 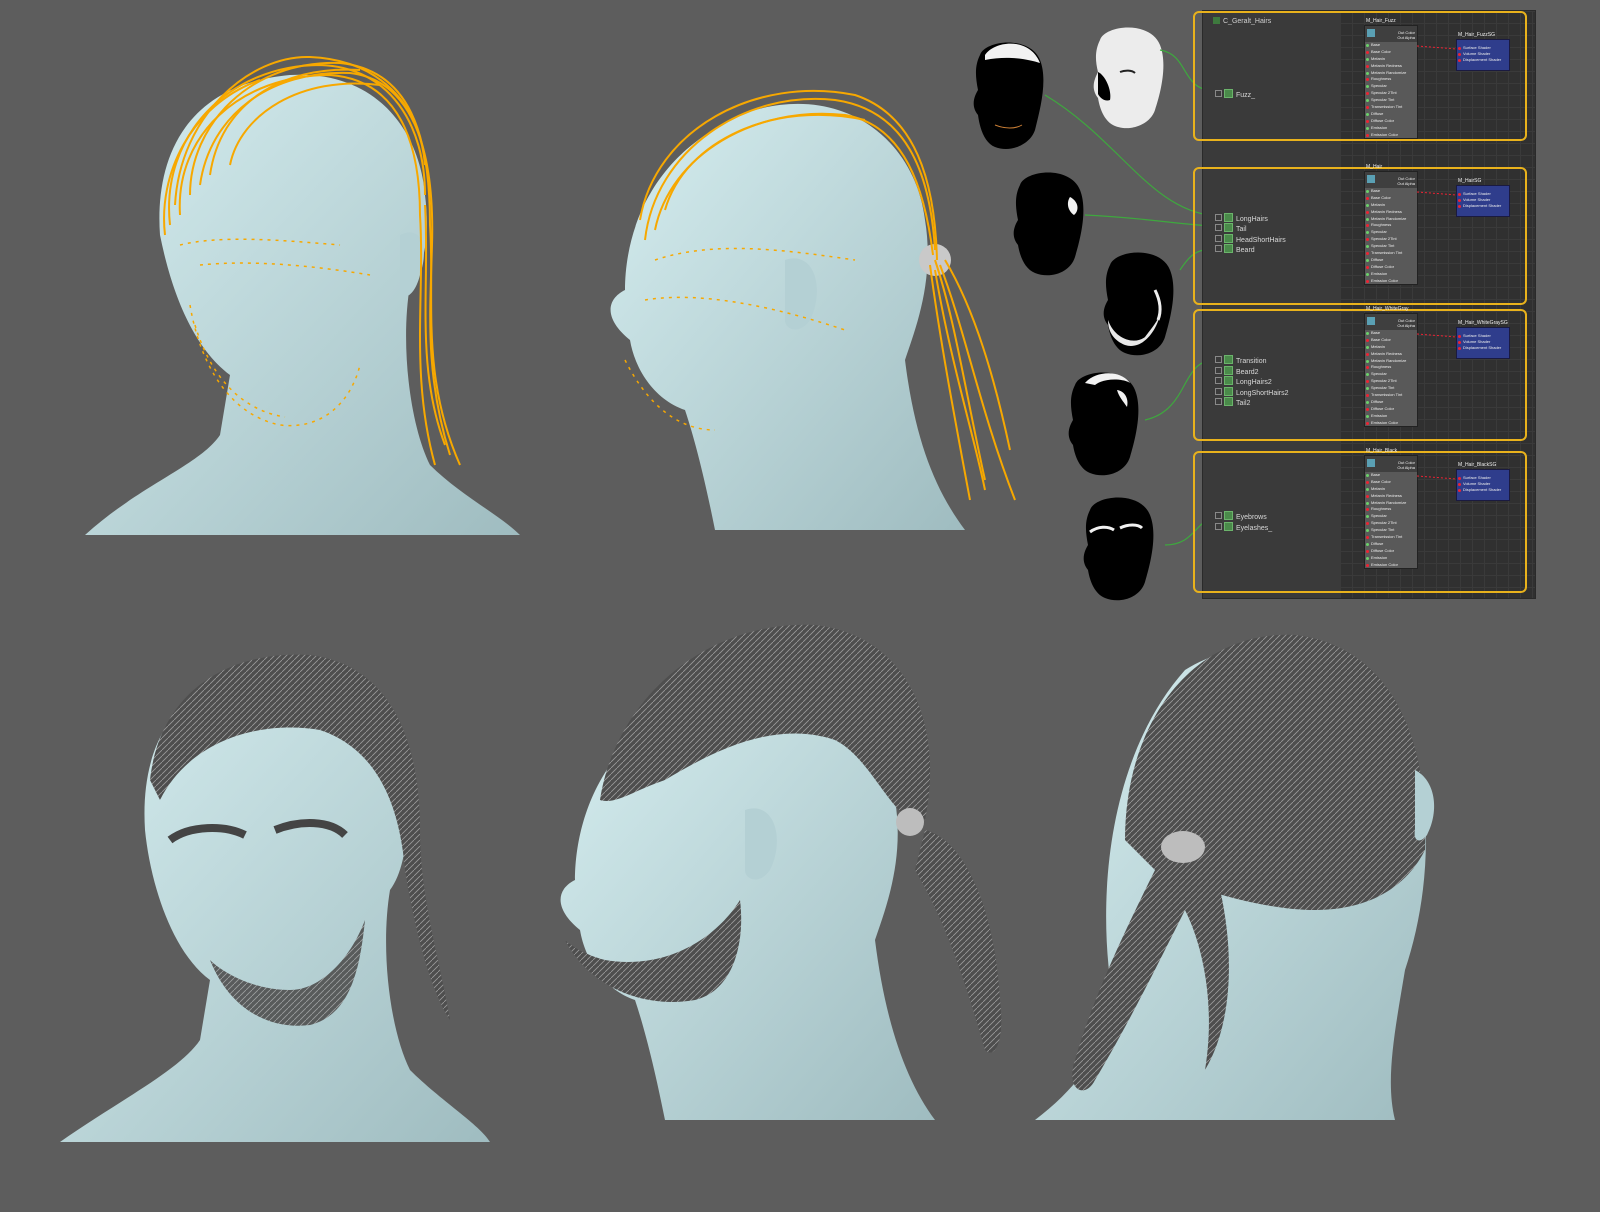 What do you see at coordinates (1243, 381) in the screenshot?
I see `outliner-item-longhairs2: LongHairs2` at bounding box center [1243, 381].